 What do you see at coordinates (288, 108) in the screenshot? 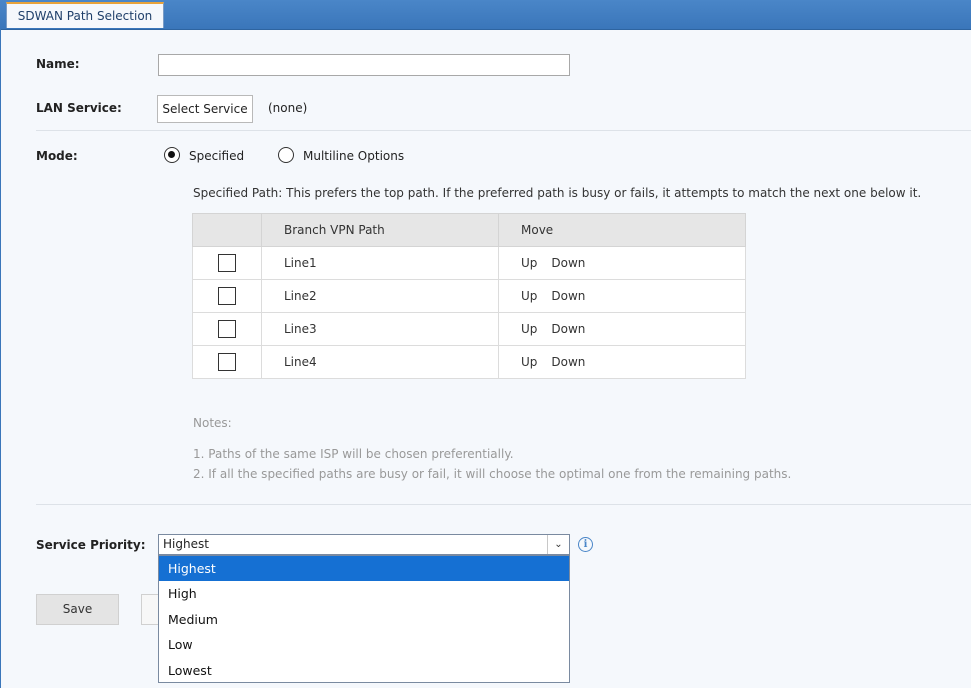
I see `lan-service-value: (none)` at bounding box center [288, 108].